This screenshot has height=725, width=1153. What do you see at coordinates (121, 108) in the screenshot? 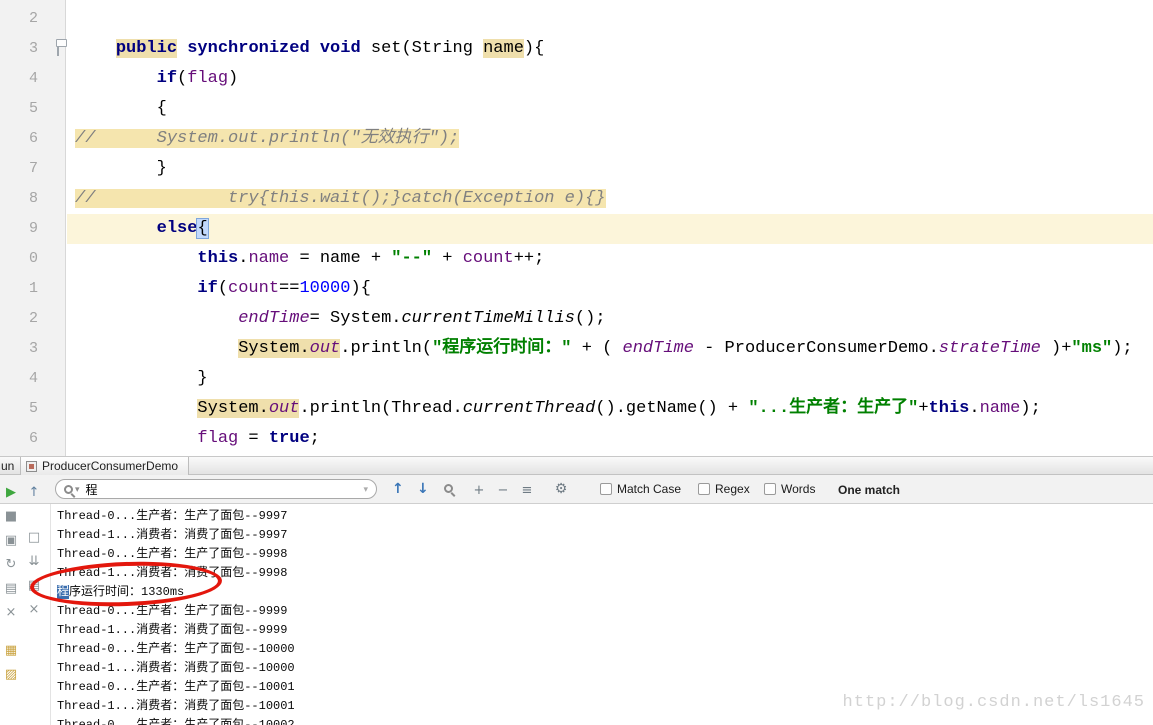
I see `code-line: {` at bounding box center [121, 108].